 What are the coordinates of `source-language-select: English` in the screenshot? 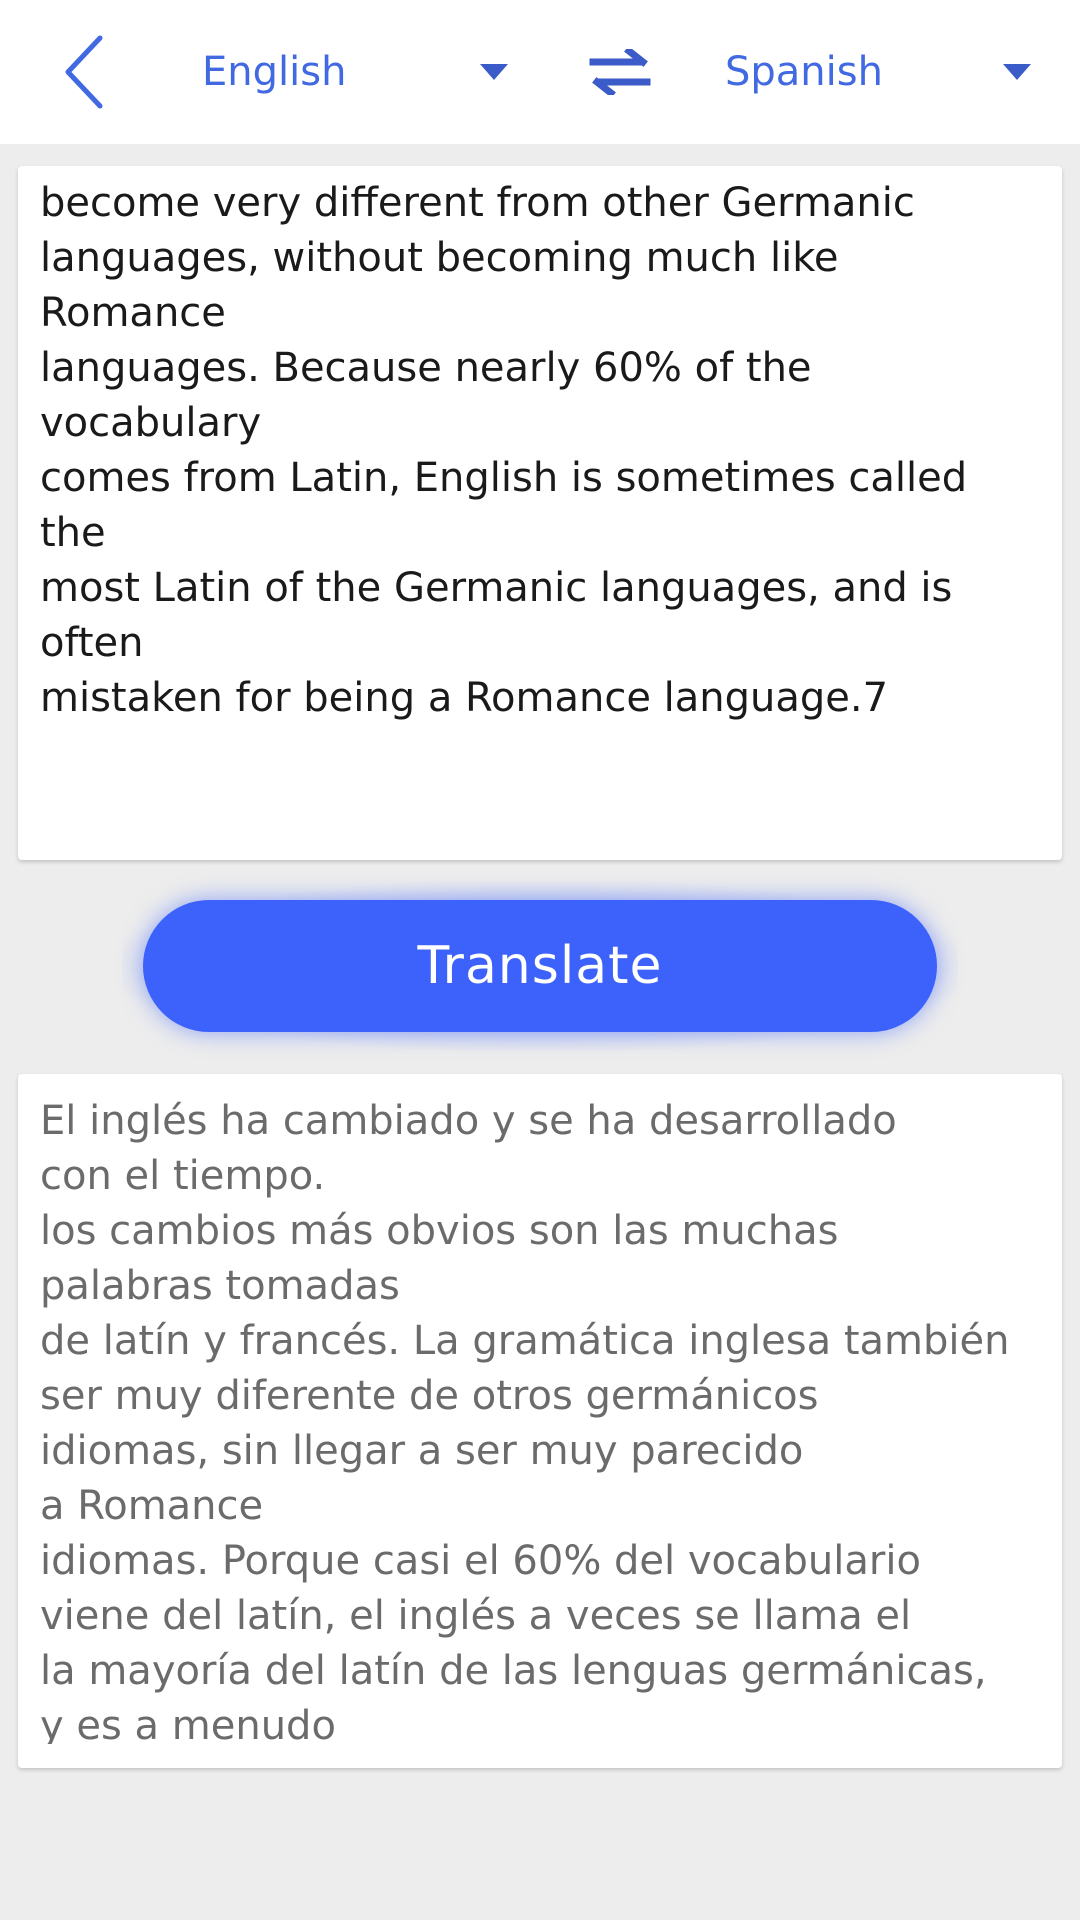 It's located at (361, 72).